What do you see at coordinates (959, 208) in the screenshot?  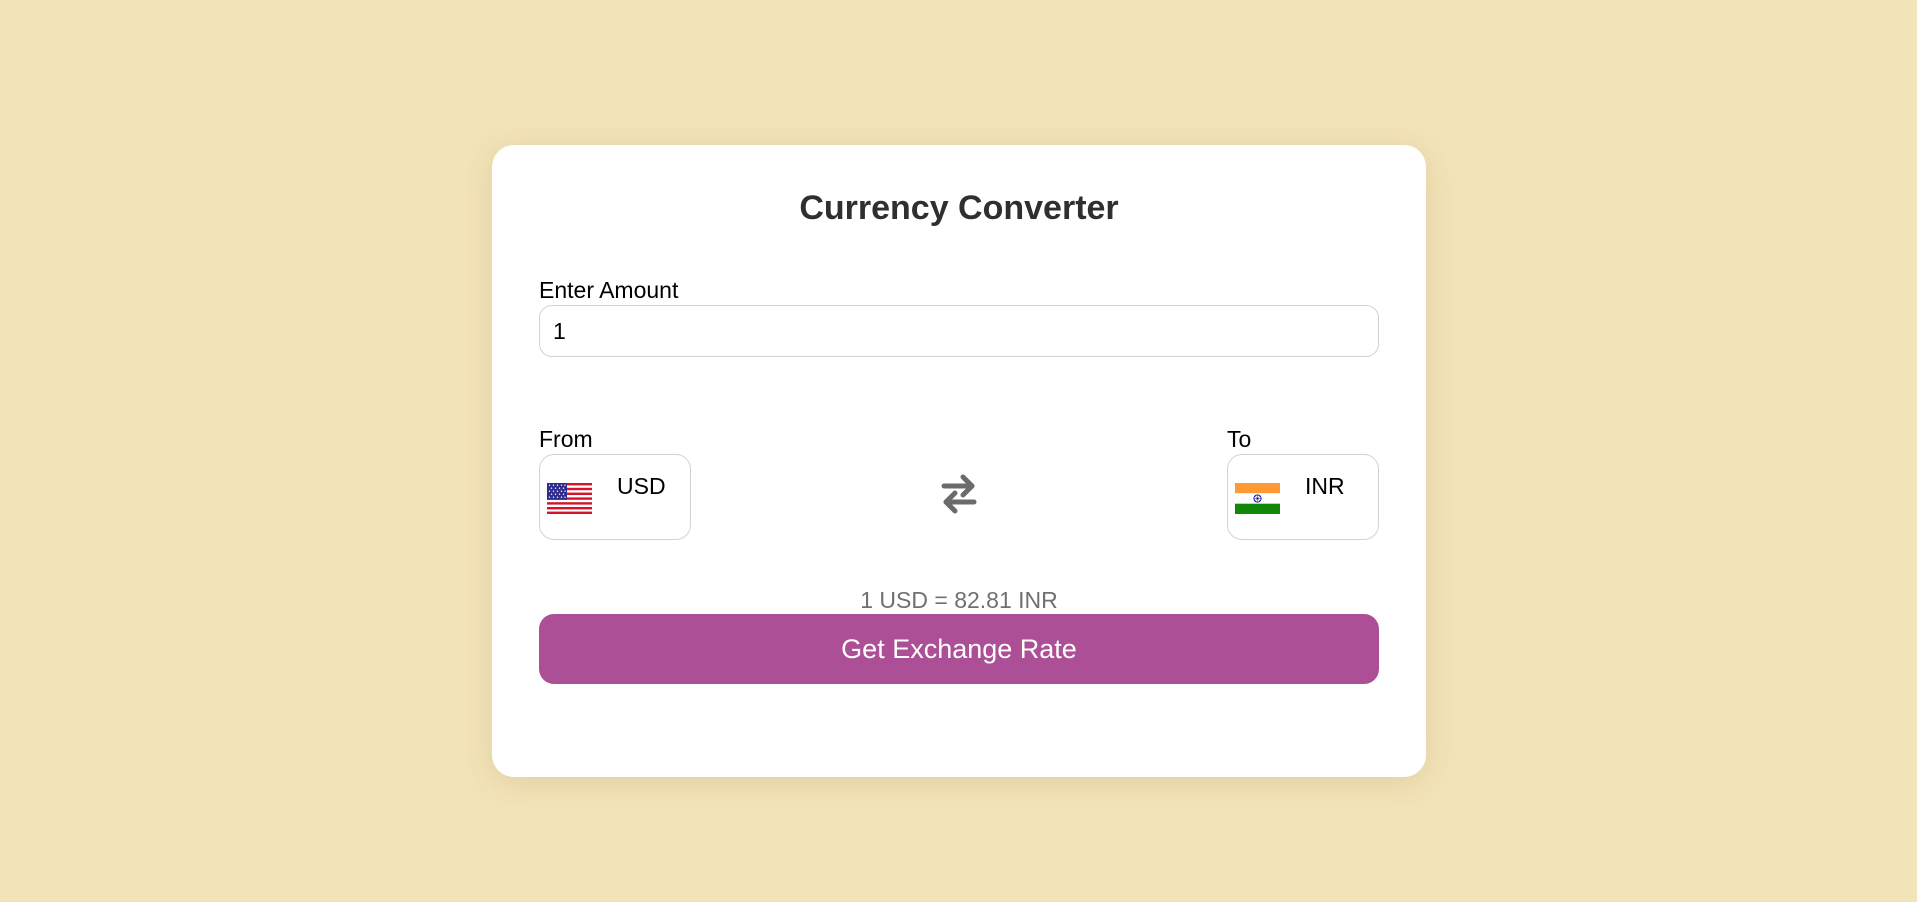 I see `page-title: Currency Converter` at bounding box center [959, 208].